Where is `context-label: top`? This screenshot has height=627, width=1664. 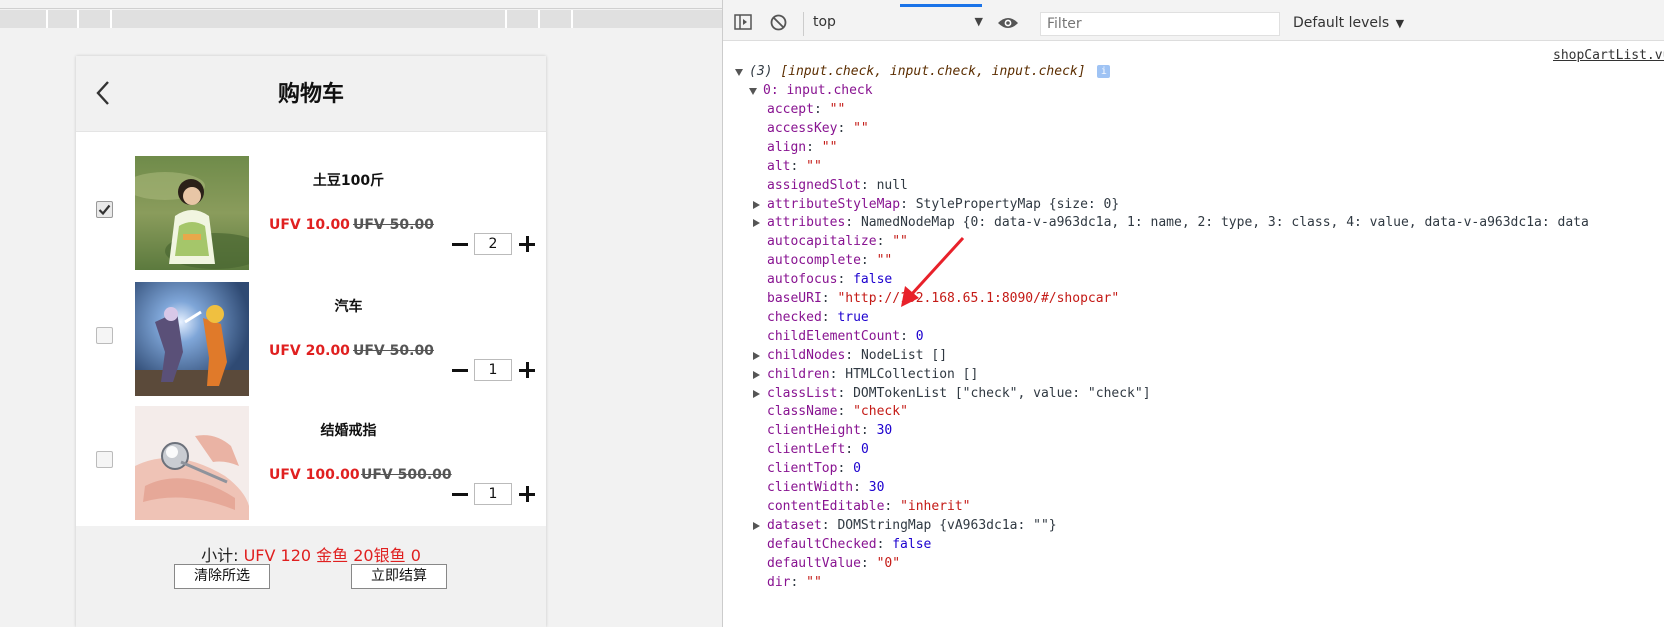 context-label: top is located at coordinates (824, 22).